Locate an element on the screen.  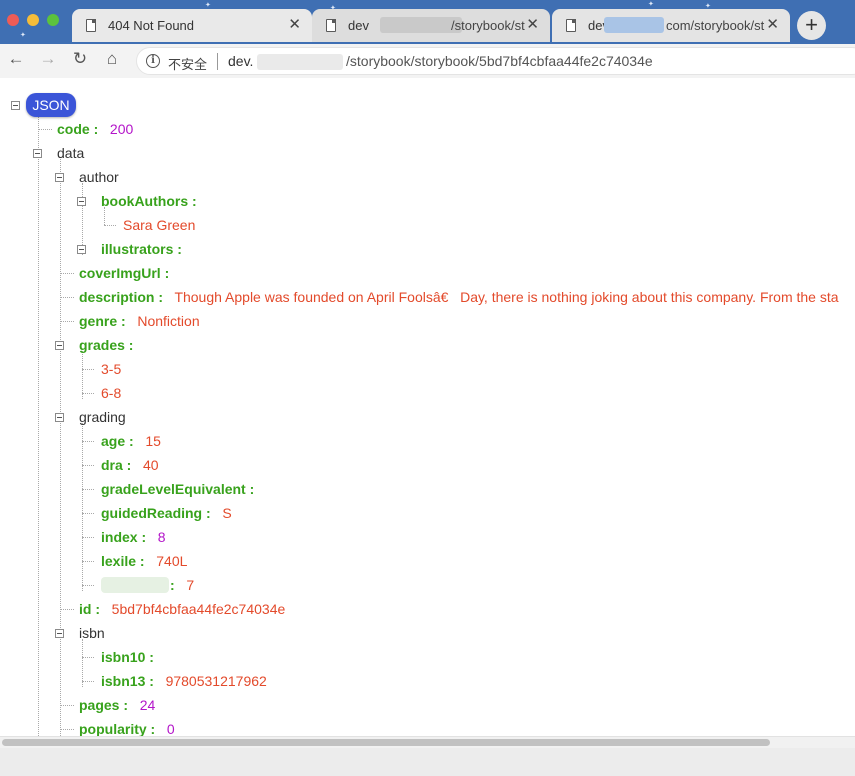
key-label: dra : is located at coordinates (116, 465).